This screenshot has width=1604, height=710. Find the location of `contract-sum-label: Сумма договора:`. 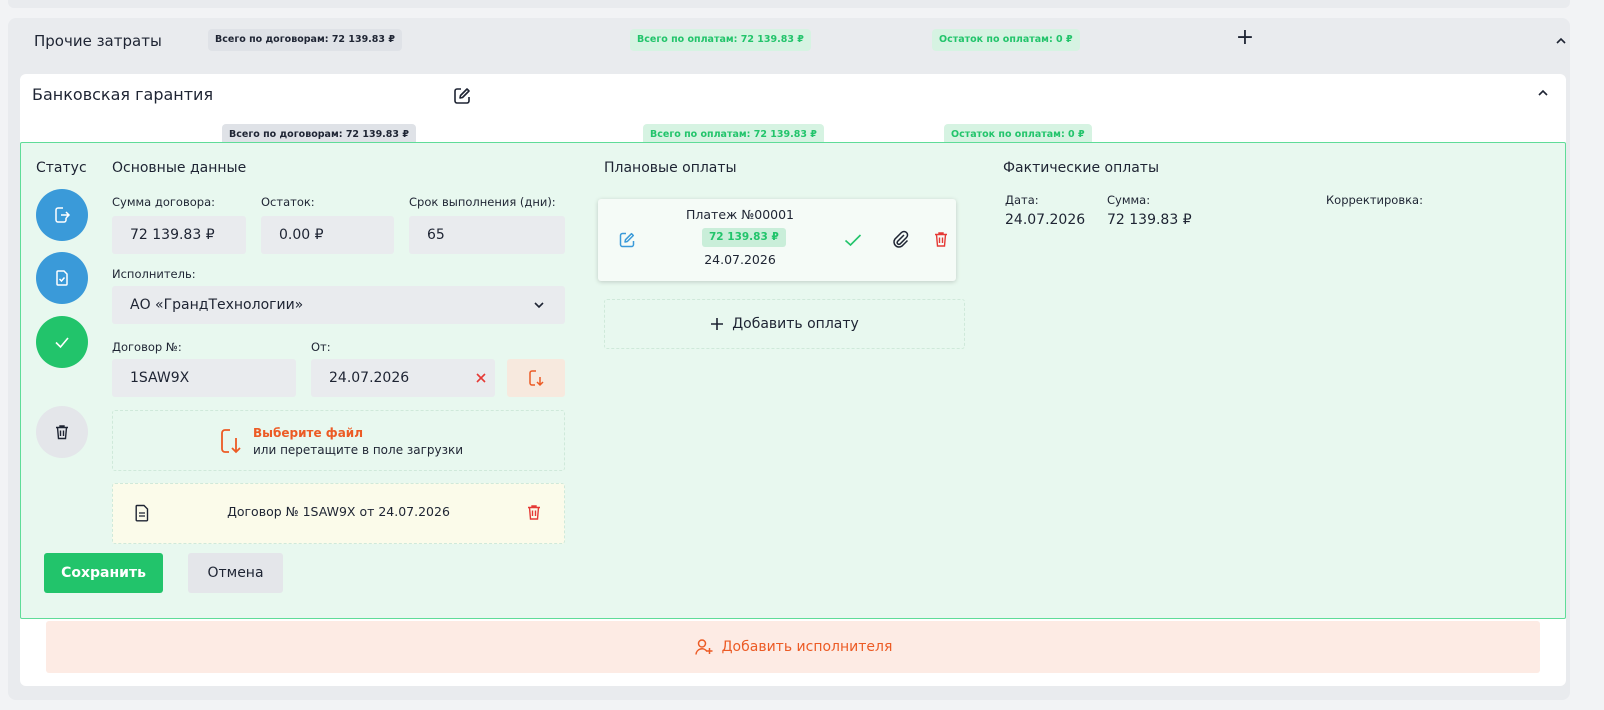

contract-sum-label: Сумма договора: is located at coordinates (163, 202).